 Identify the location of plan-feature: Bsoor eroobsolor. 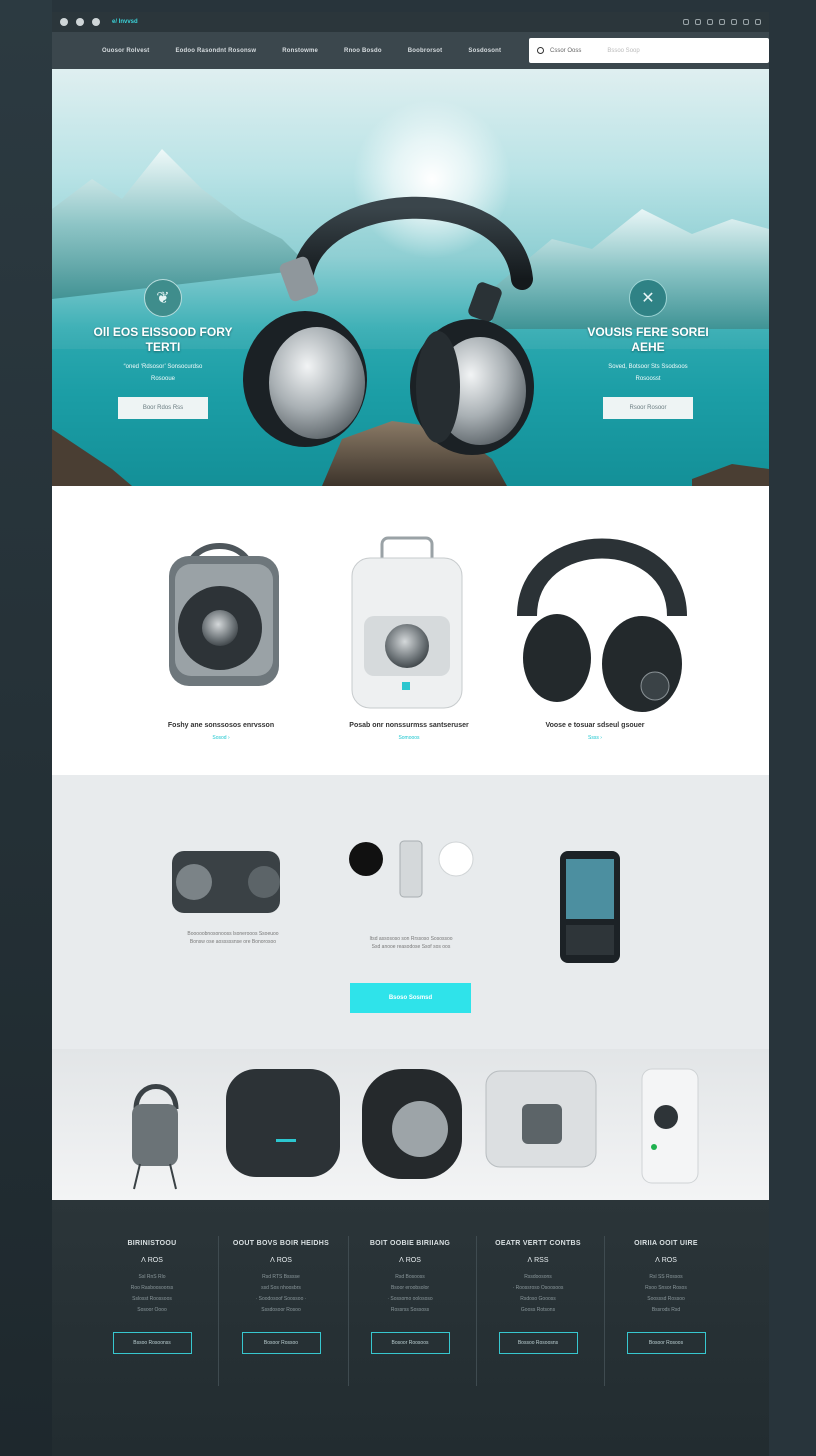
(410, 1288).